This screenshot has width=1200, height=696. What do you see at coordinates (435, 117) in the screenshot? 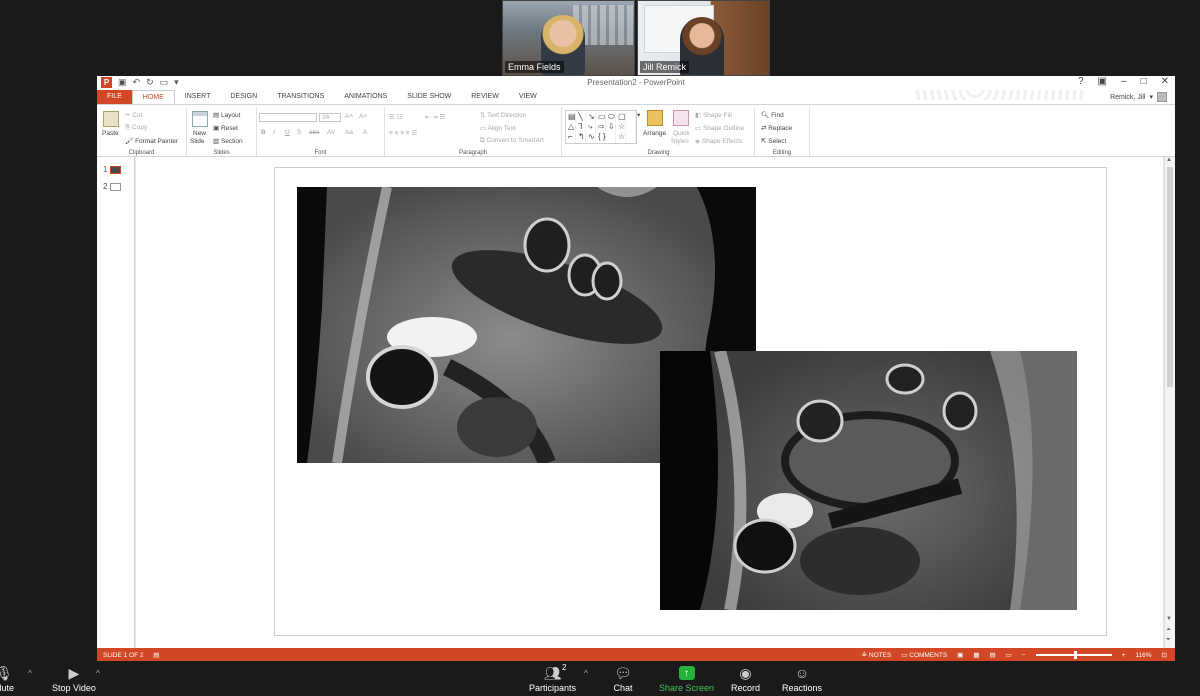
I see `indent-icon: ⇤ ⇥ ☰` at bounding box center [435, 117].